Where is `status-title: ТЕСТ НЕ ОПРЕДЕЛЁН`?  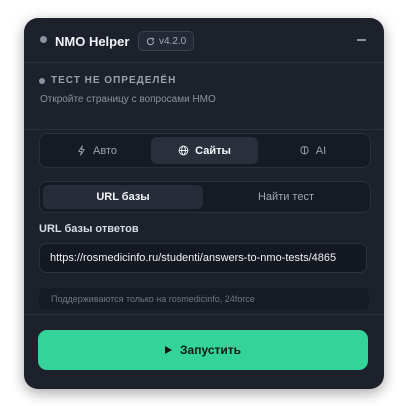 status-title: ТЕСТ НЕ ОПРЕДЕЛЁН is located at coordinates (114, 80).